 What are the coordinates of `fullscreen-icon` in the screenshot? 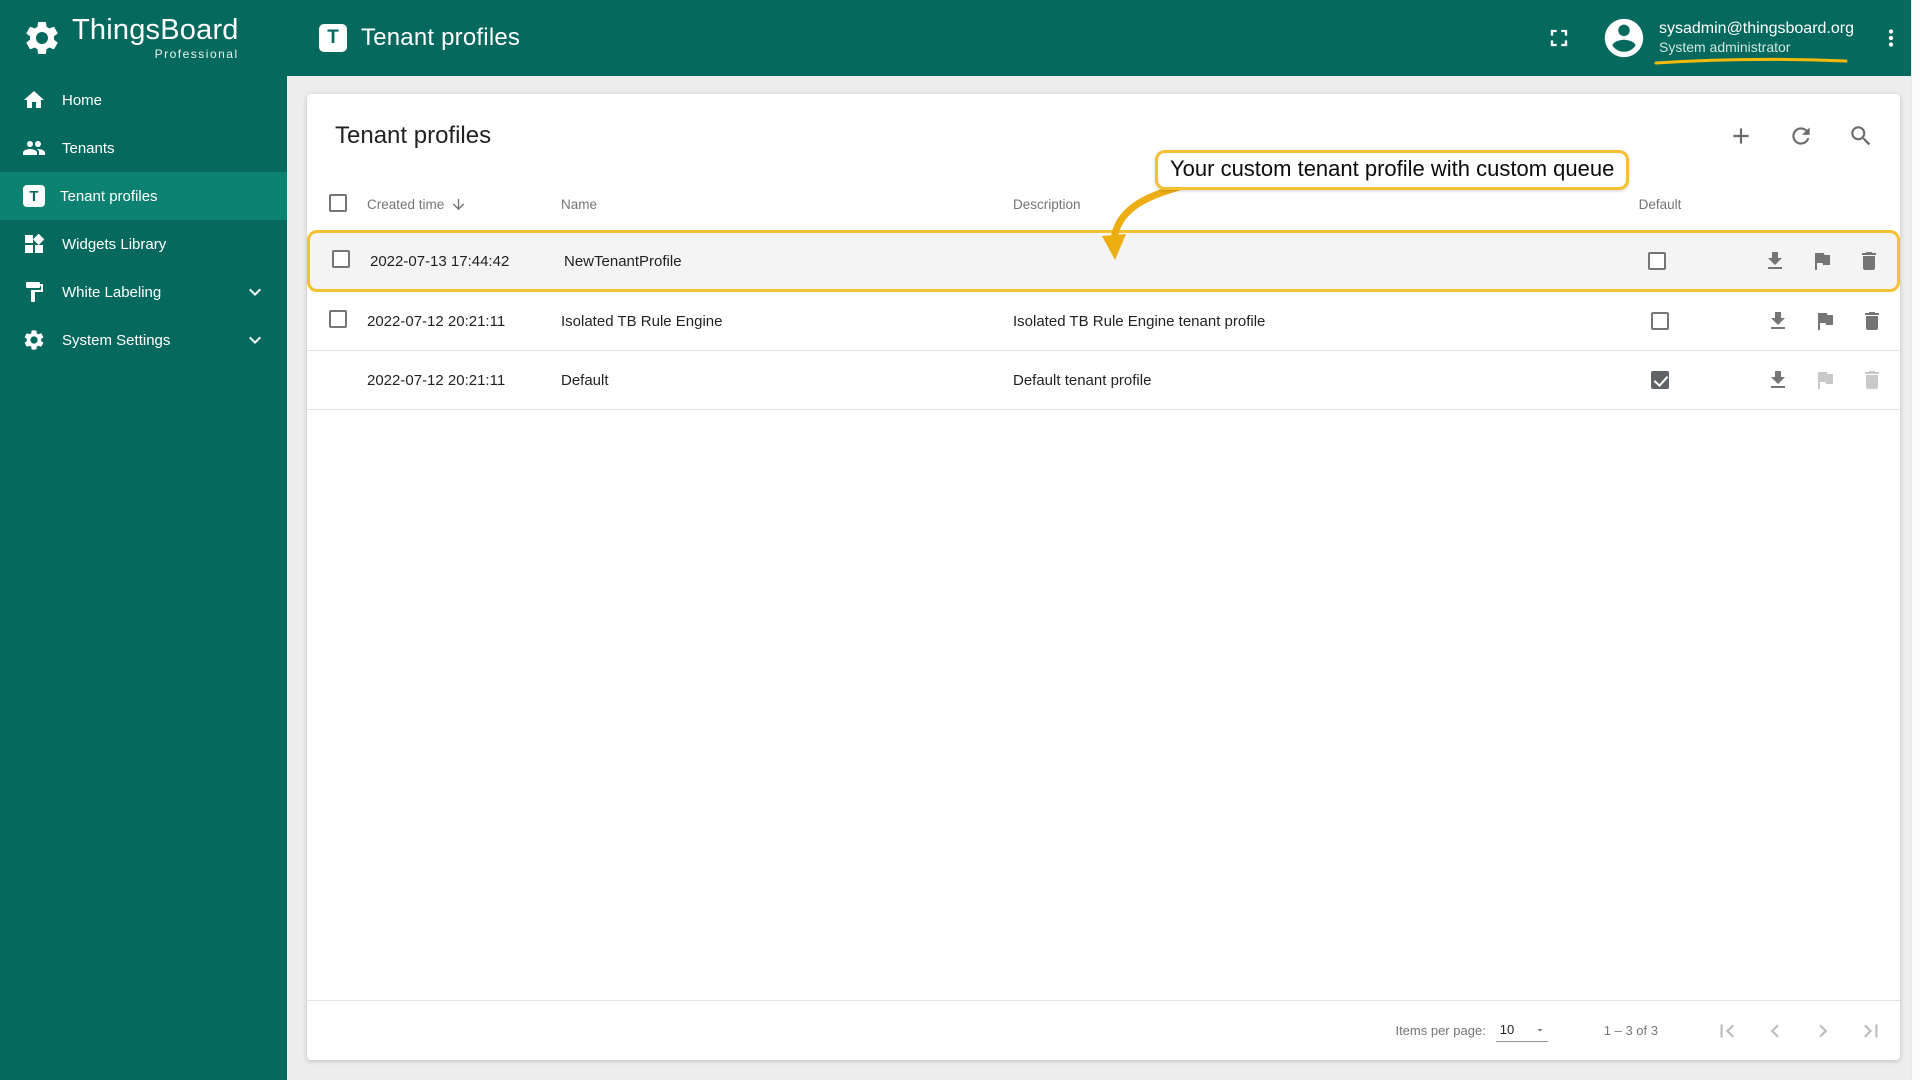 It's located at (1559, 38).